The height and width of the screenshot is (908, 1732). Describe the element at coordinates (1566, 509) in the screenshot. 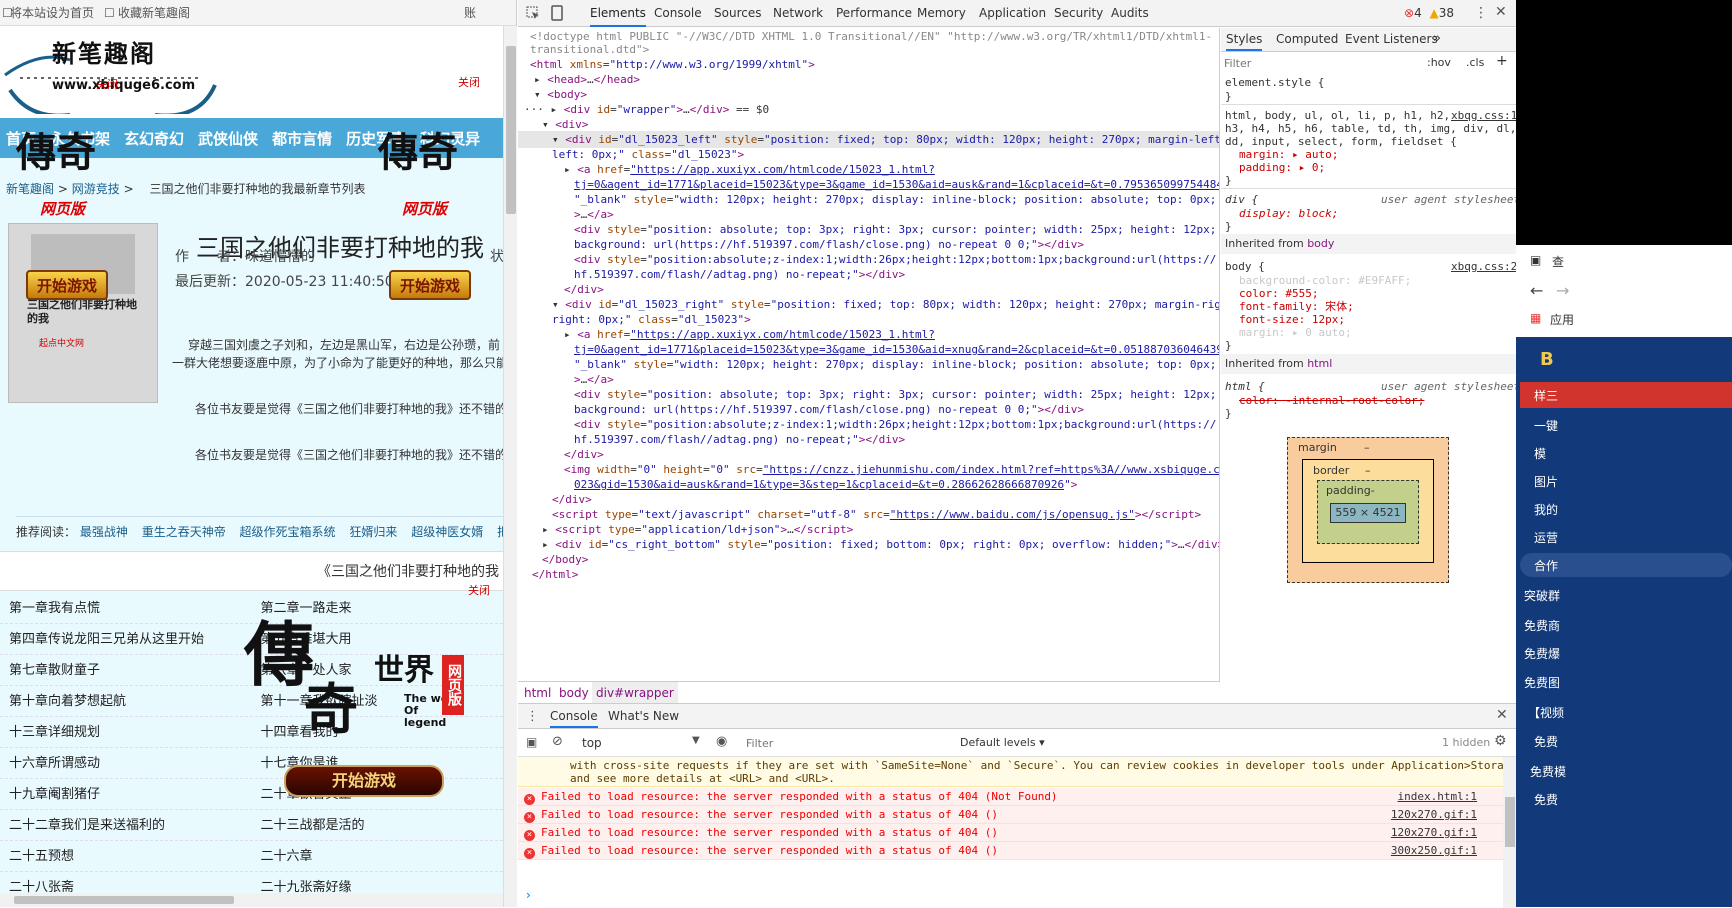

I see `side-menu-item: 我的` at that location.